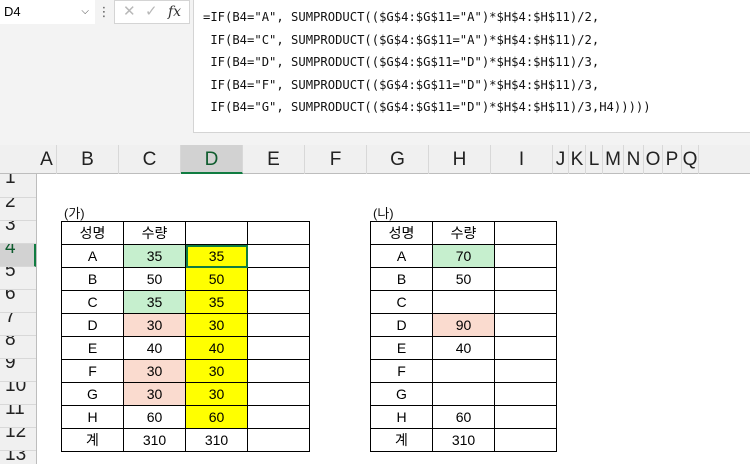 The image size is (750, 464). Describe the element at coordinates (18, 416) in the screenshot. I see `row-header-11: 11` at that location.